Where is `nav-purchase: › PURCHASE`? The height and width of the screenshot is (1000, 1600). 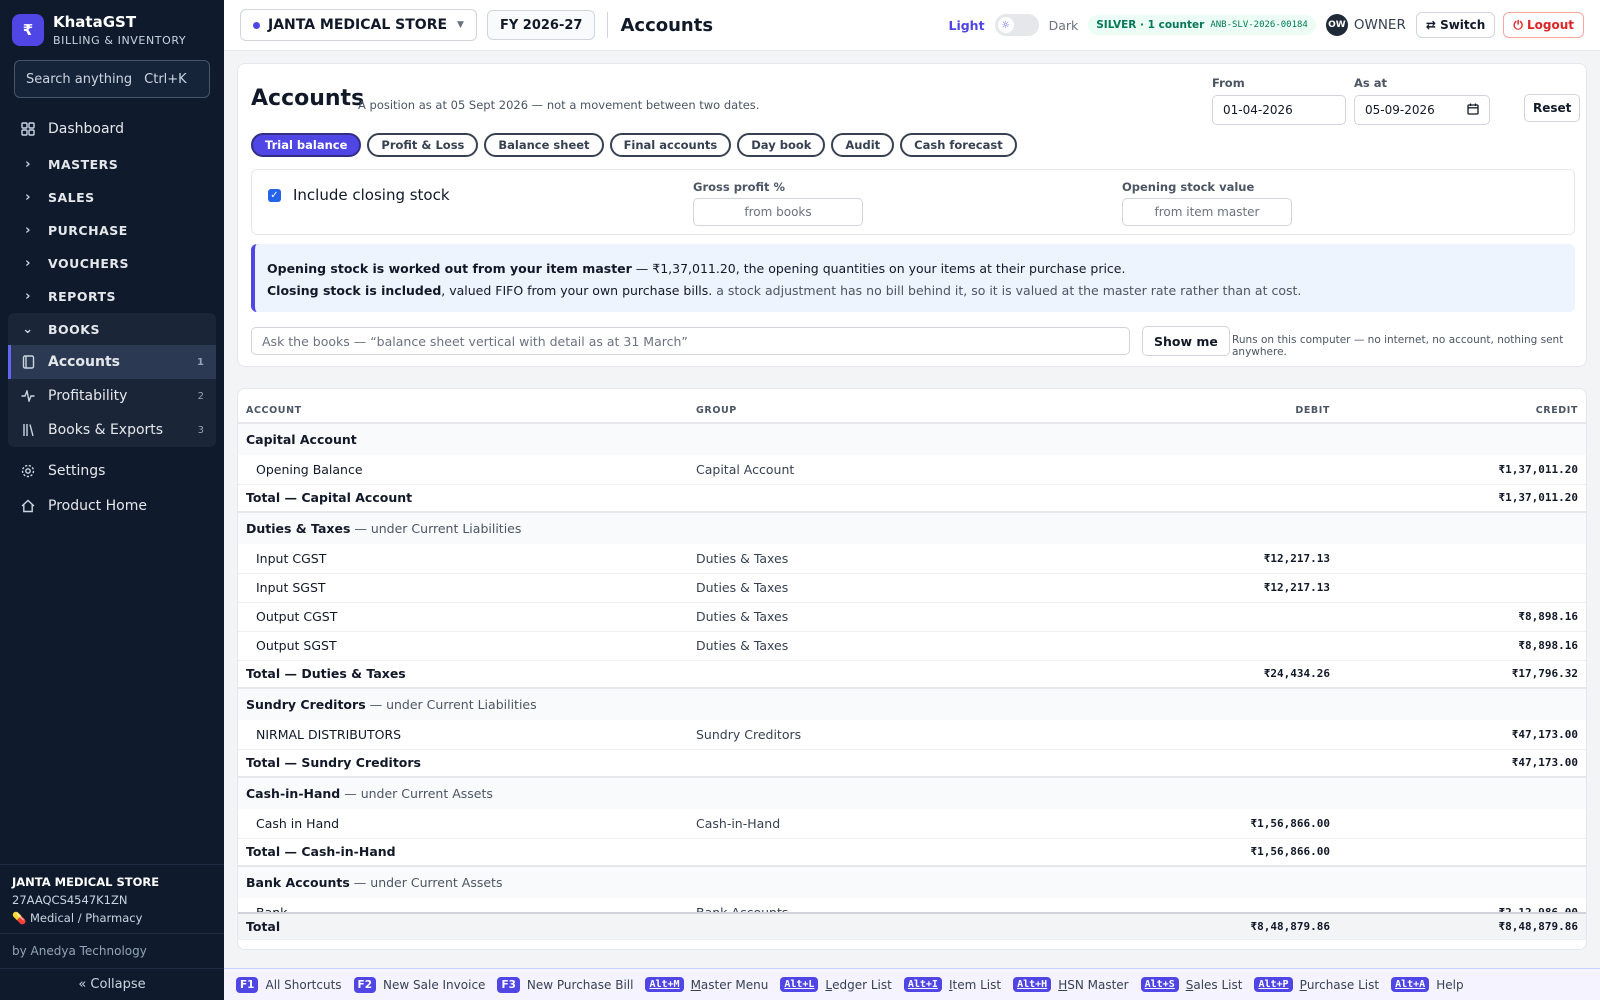
nav-purchase: › PURCHASE is located at coordinates (112, 230).